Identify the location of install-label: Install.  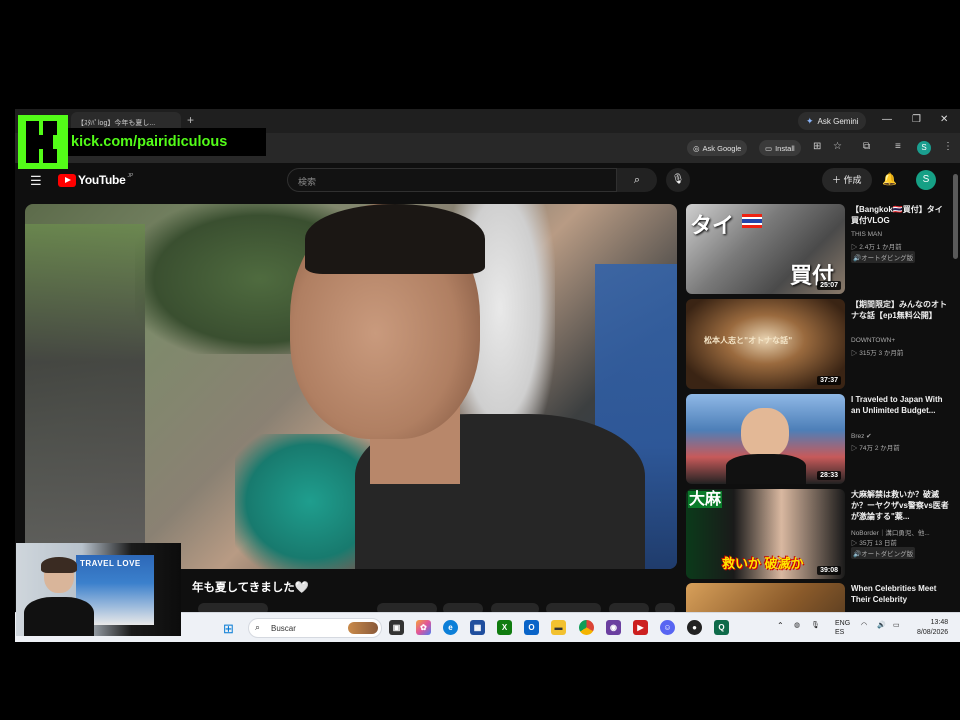
(785, 148).